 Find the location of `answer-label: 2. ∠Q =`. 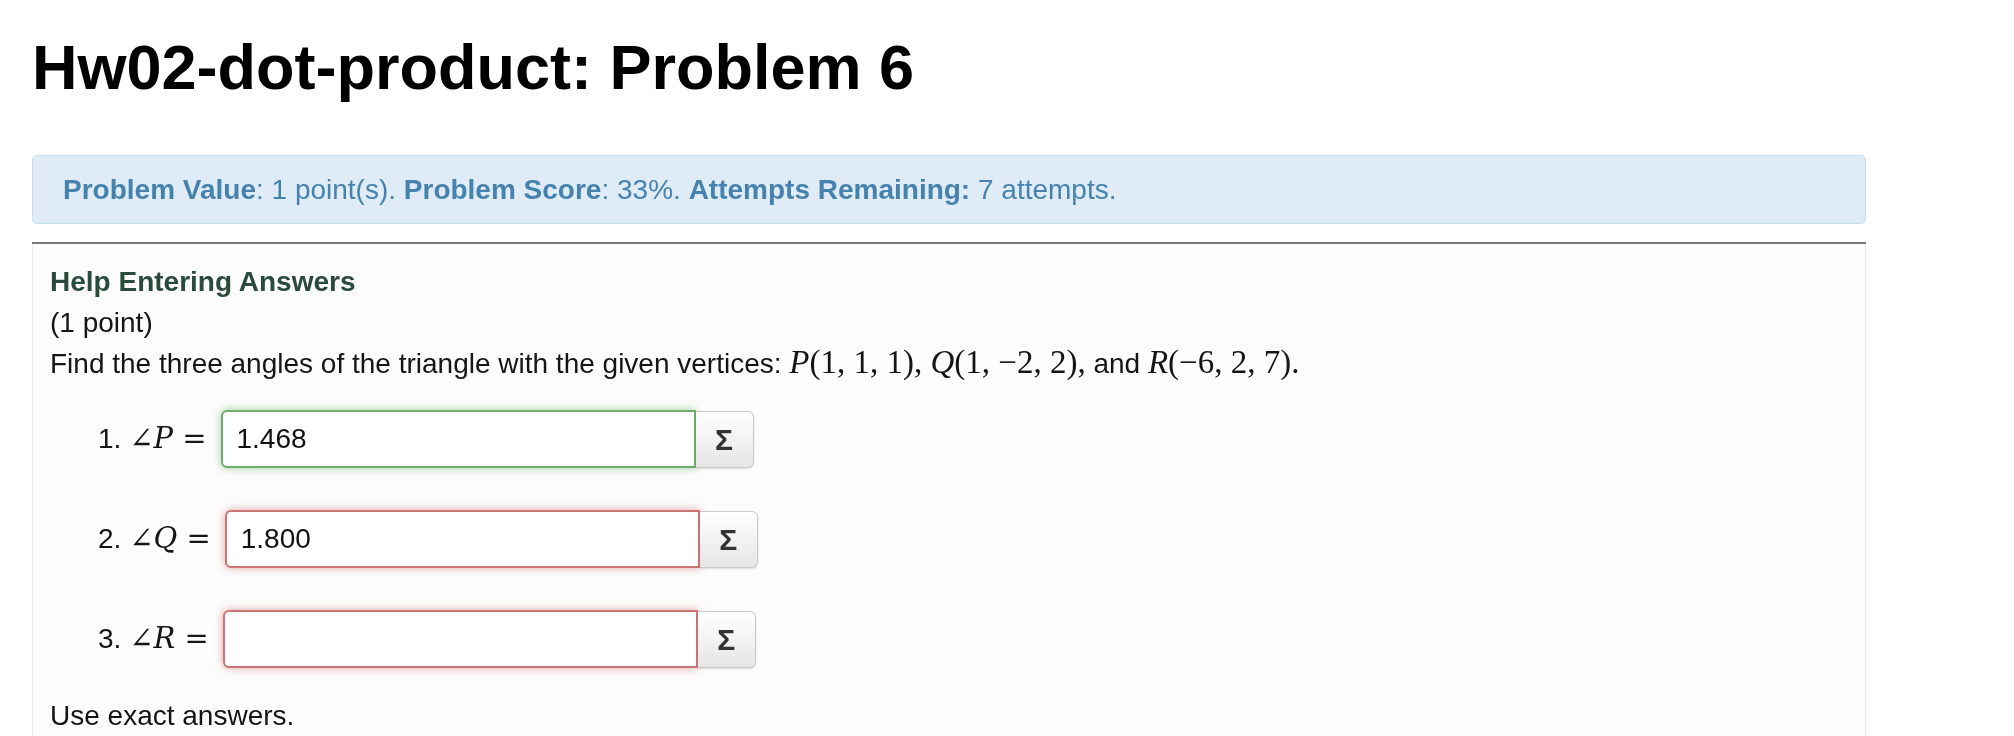

answer-label: 2. ∠Q = is located at coordinates (154, 539).